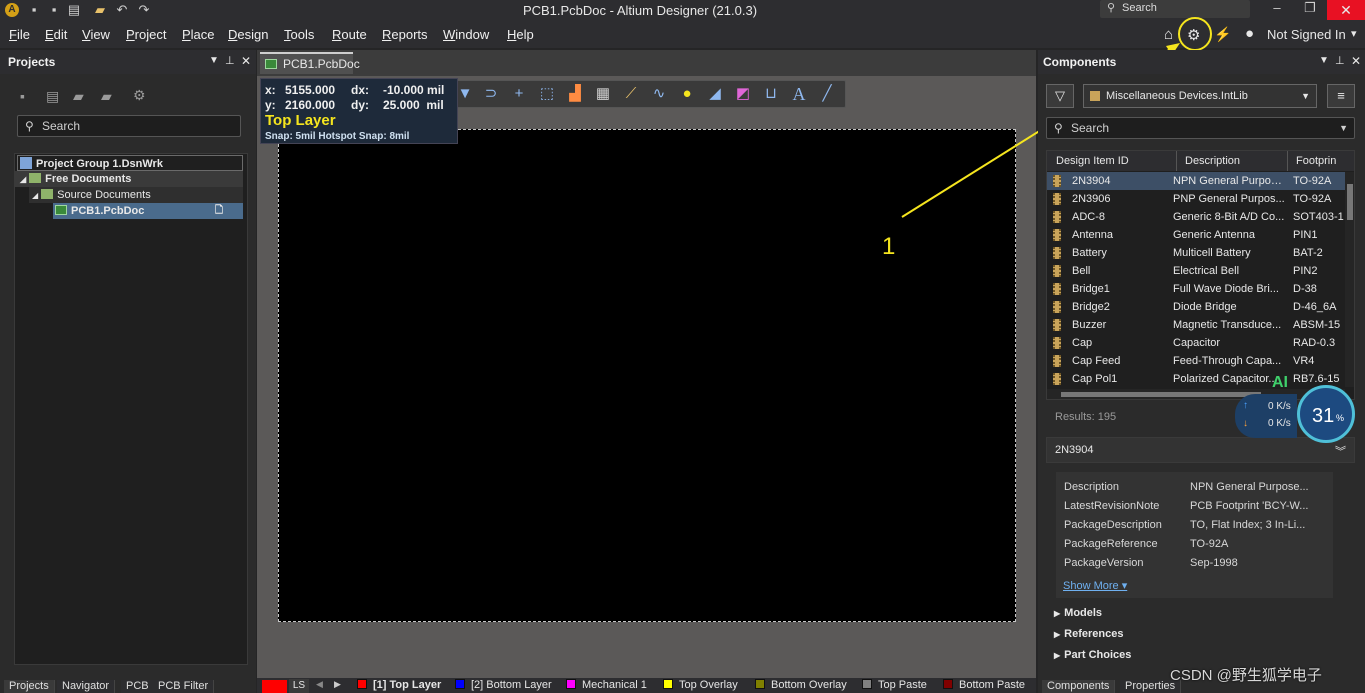 The width and height of the screenshot is (1365, 693). What do you see at coordinates (1095, 96) in the screenshot?
I see `library-icon` at bounding box center [1095, 96].